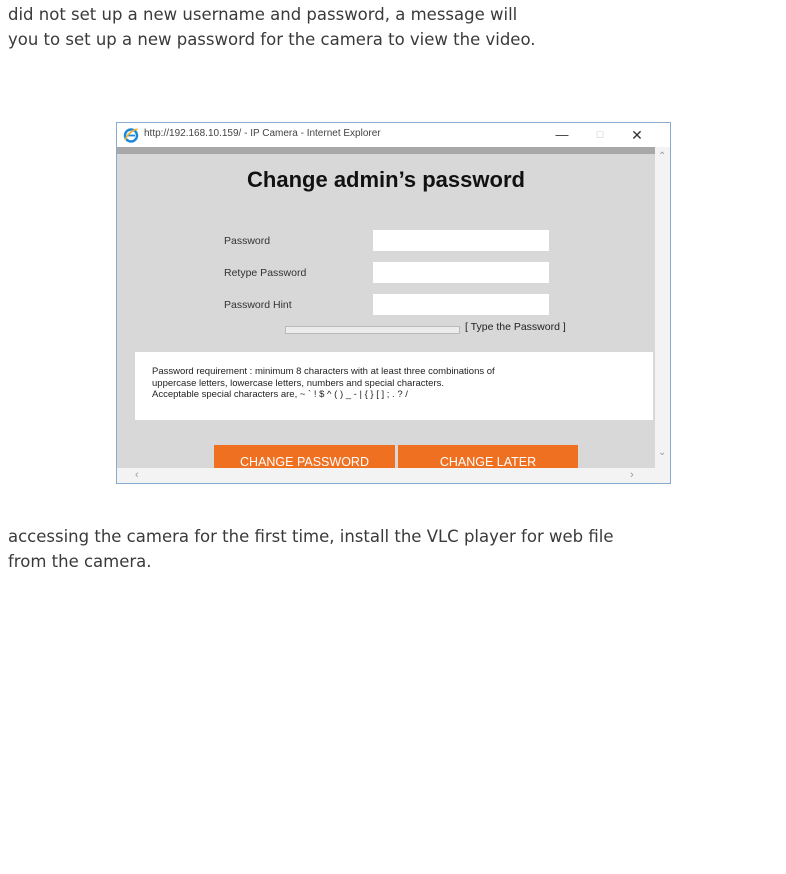 This screenshot has width=786, height=874. I want to click on page-top-bar, so click(386, 150).